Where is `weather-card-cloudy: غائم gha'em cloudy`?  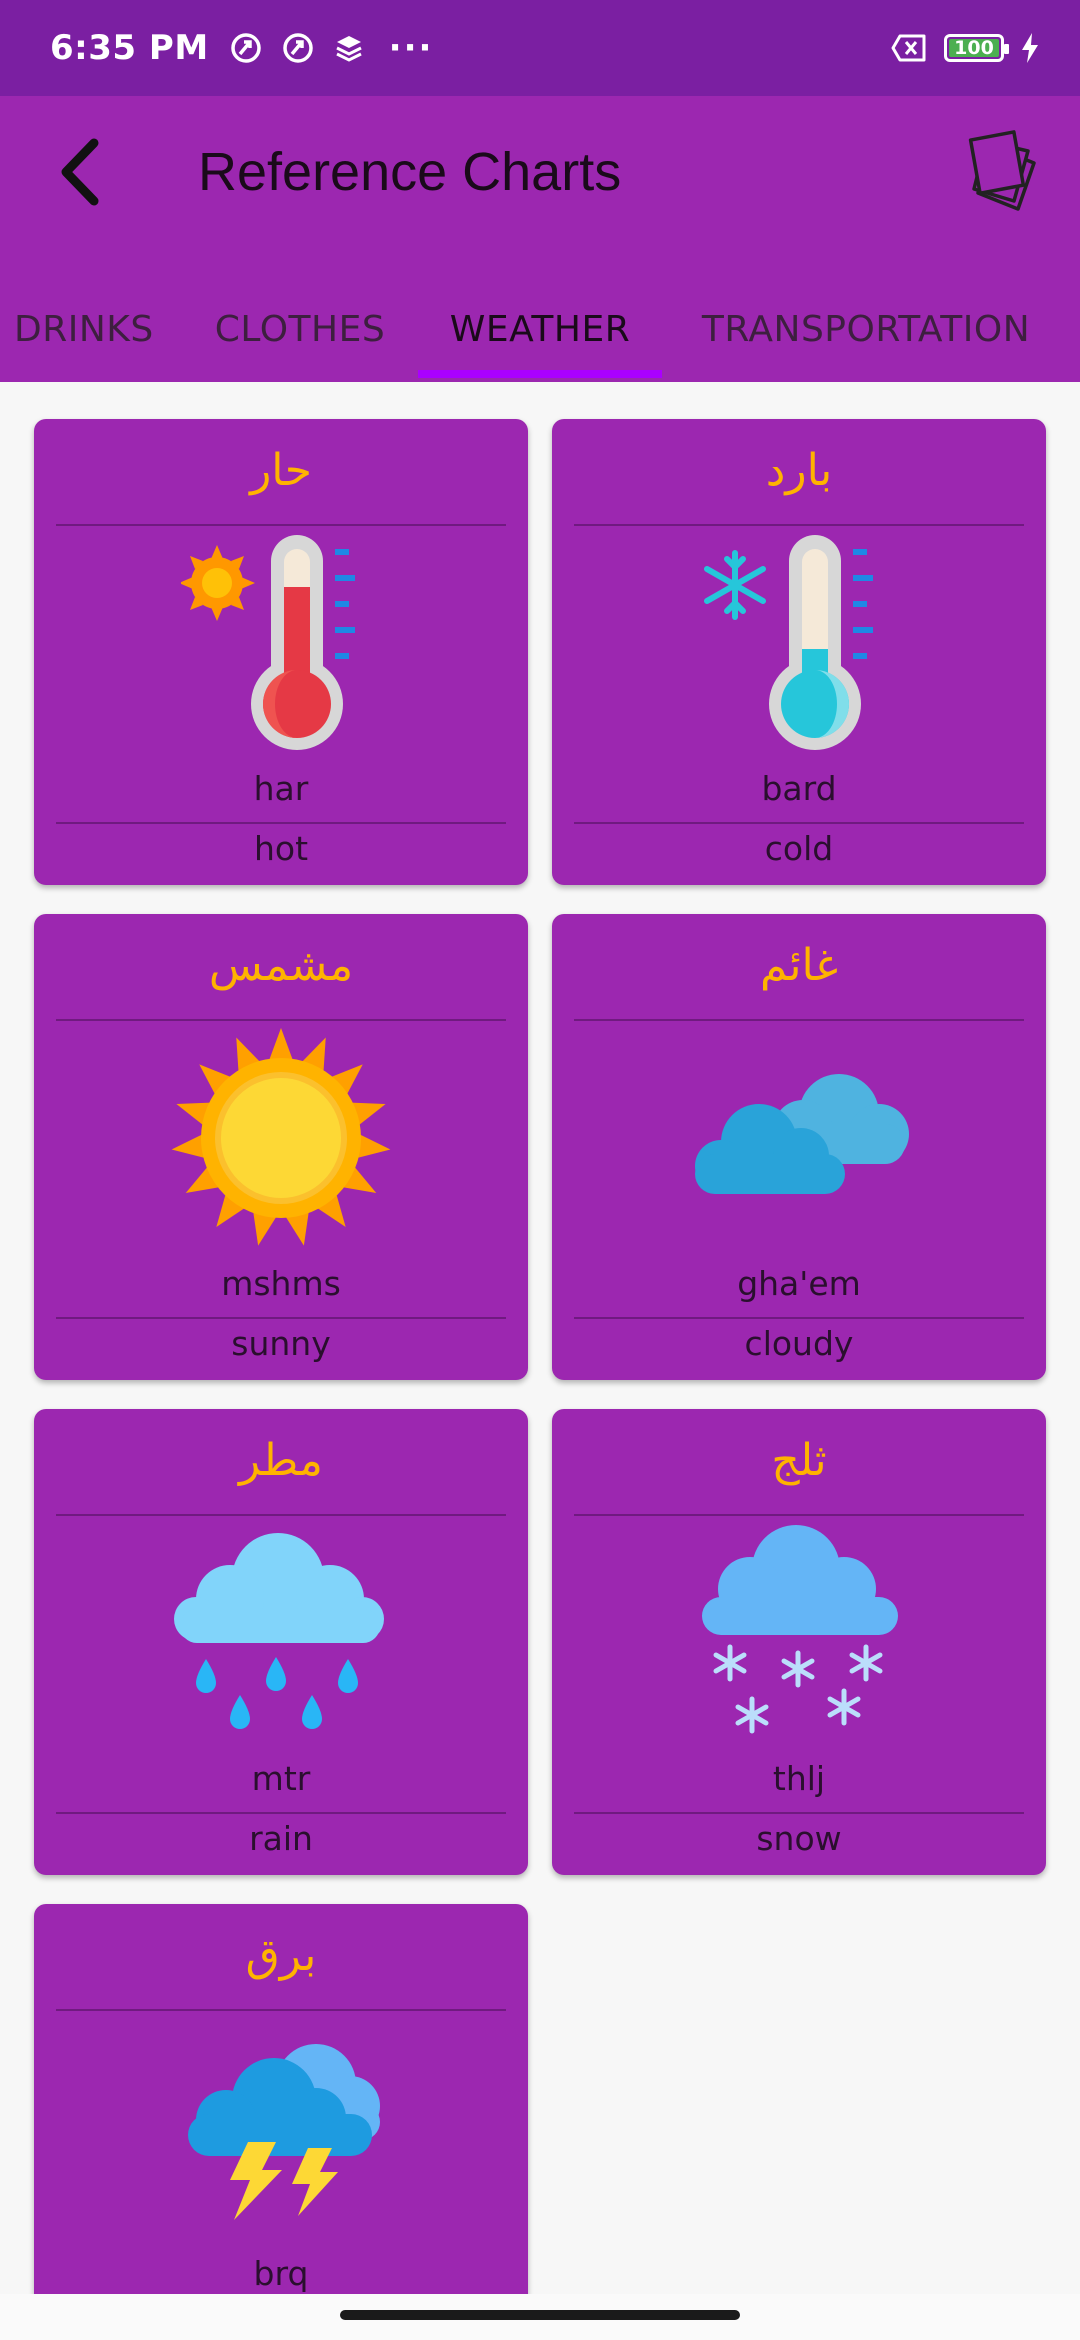
weather-card-cloudy: غائم gha'em cloudy is located at coordinates (799, 1147).